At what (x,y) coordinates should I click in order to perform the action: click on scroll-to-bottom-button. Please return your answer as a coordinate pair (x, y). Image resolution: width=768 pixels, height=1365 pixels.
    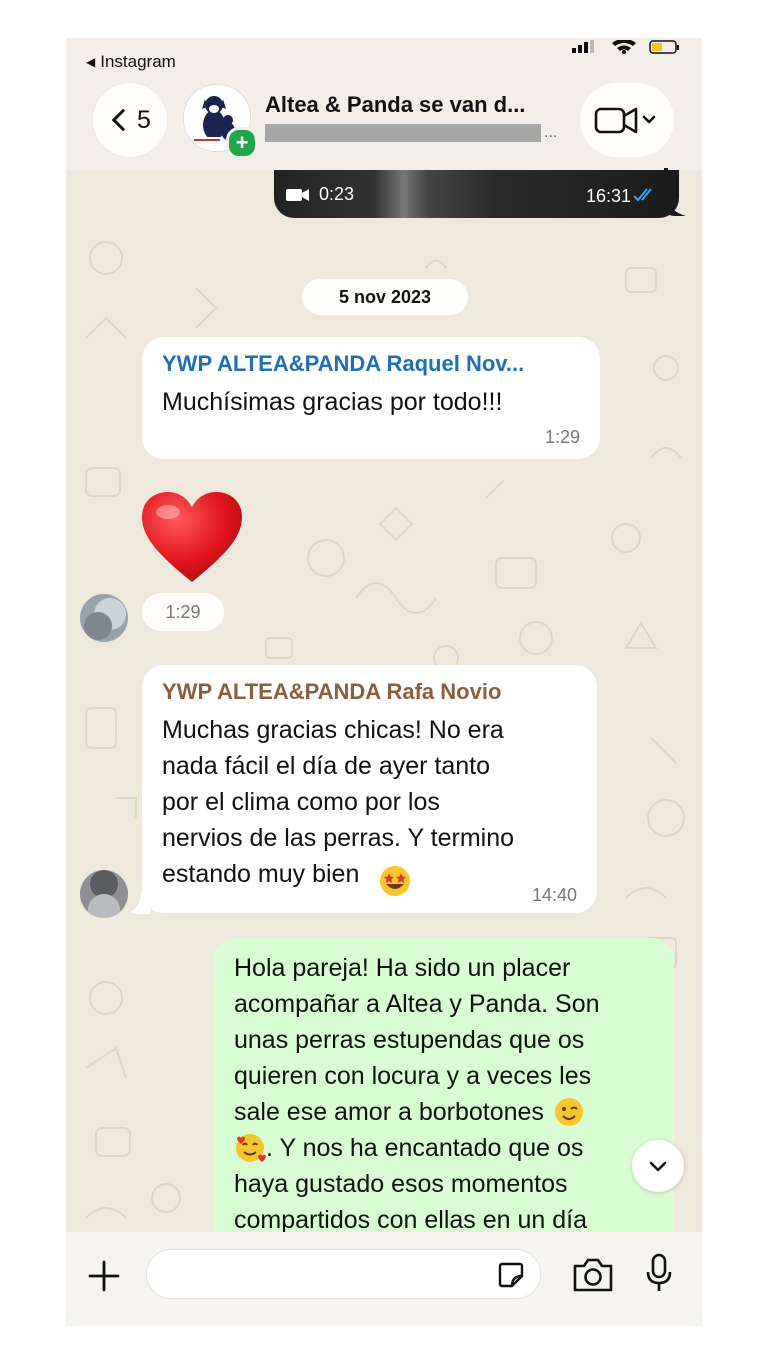
    Looking at the image, I should click on (658, 1166).